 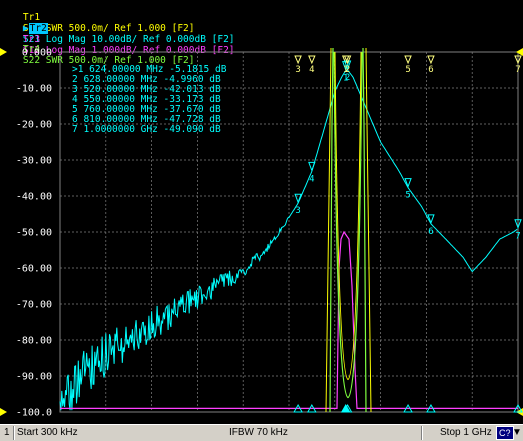 I want to click on marker-3-label: 3, so click(x=297, y=211).